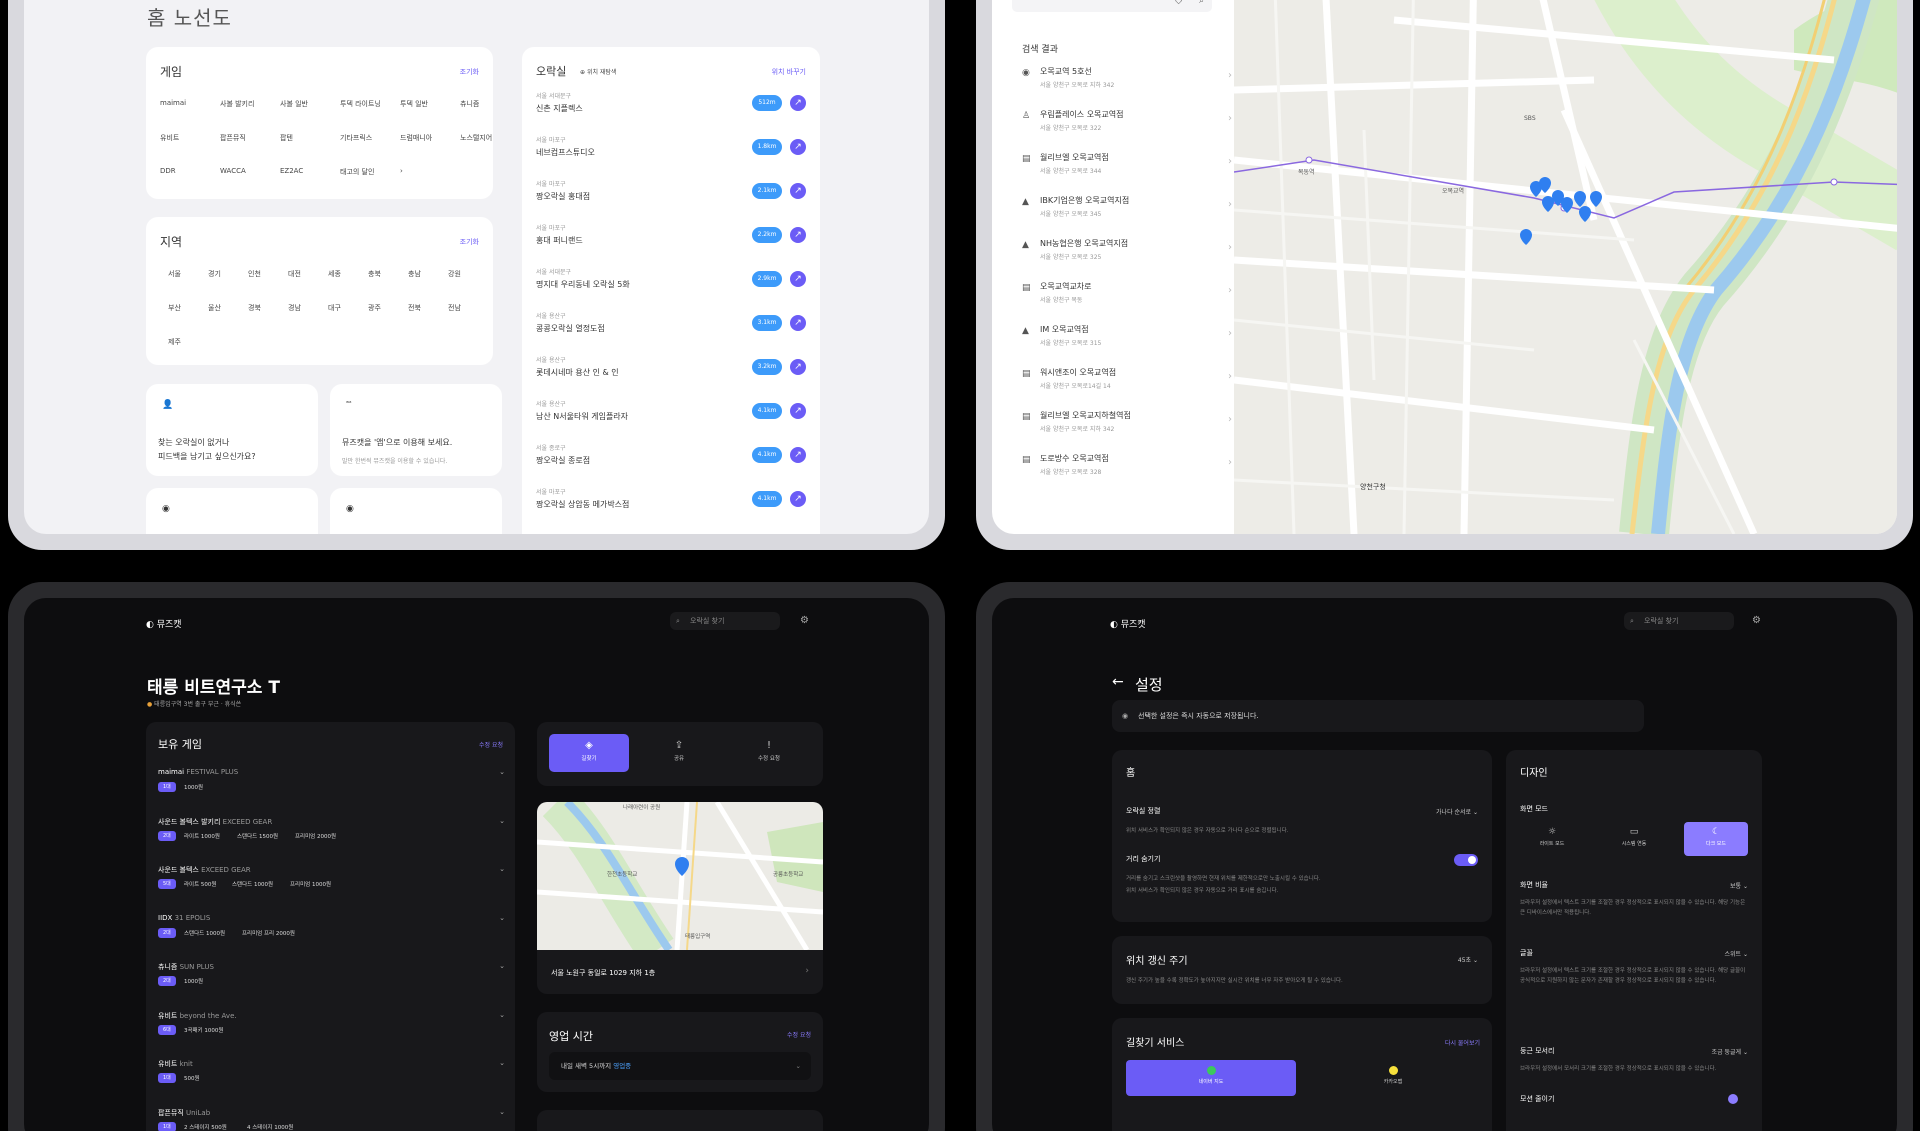 This screenshot has height=1131, width=1920. Describe the element at coordinates (360, 104) in the screenshot. I see `game-filter-chip: 투덱 라이트닝` at that location.